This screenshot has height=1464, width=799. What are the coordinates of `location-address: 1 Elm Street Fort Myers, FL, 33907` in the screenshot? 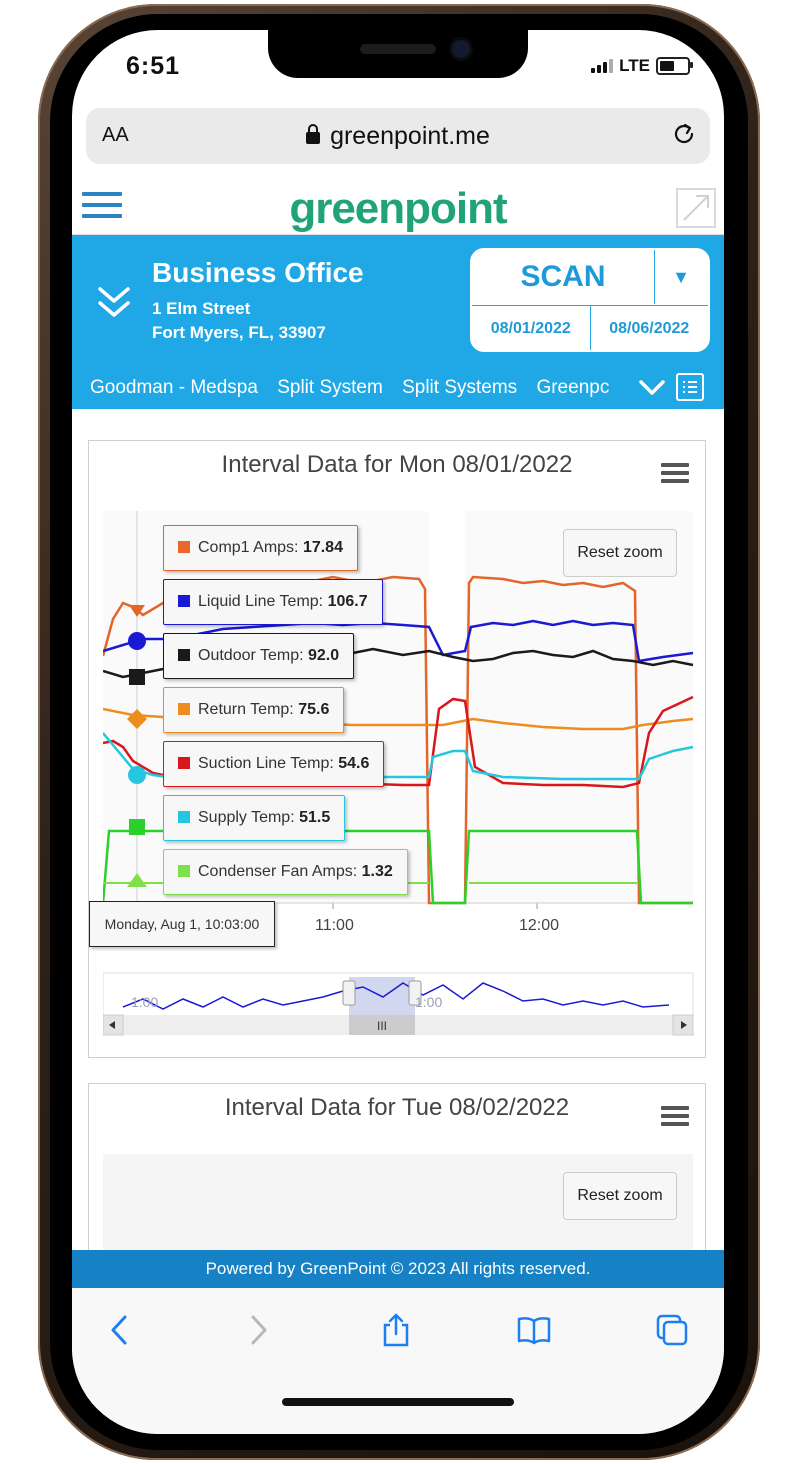 It's located at (239, 321).